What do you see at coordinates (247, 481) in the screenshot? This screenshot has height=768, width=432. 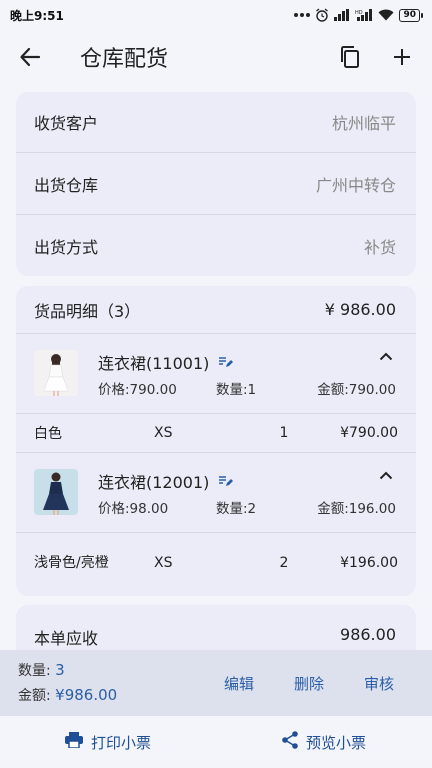 I see `goods-item-title: 连衣裙(12001)` at bounding box center [247, 481].